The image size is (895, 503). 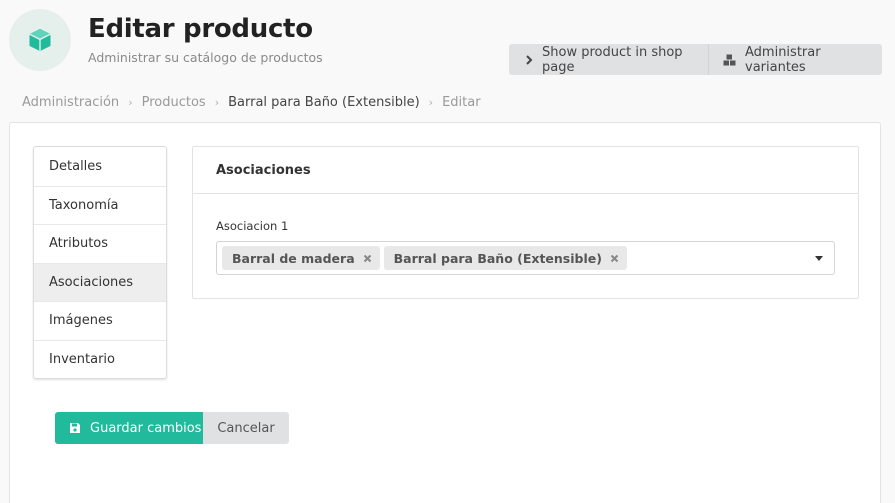 What do you see at coordinates (819, 258) in the screenshot?
I see `dropdown-caret-icon` at bounding box center [819, 258].